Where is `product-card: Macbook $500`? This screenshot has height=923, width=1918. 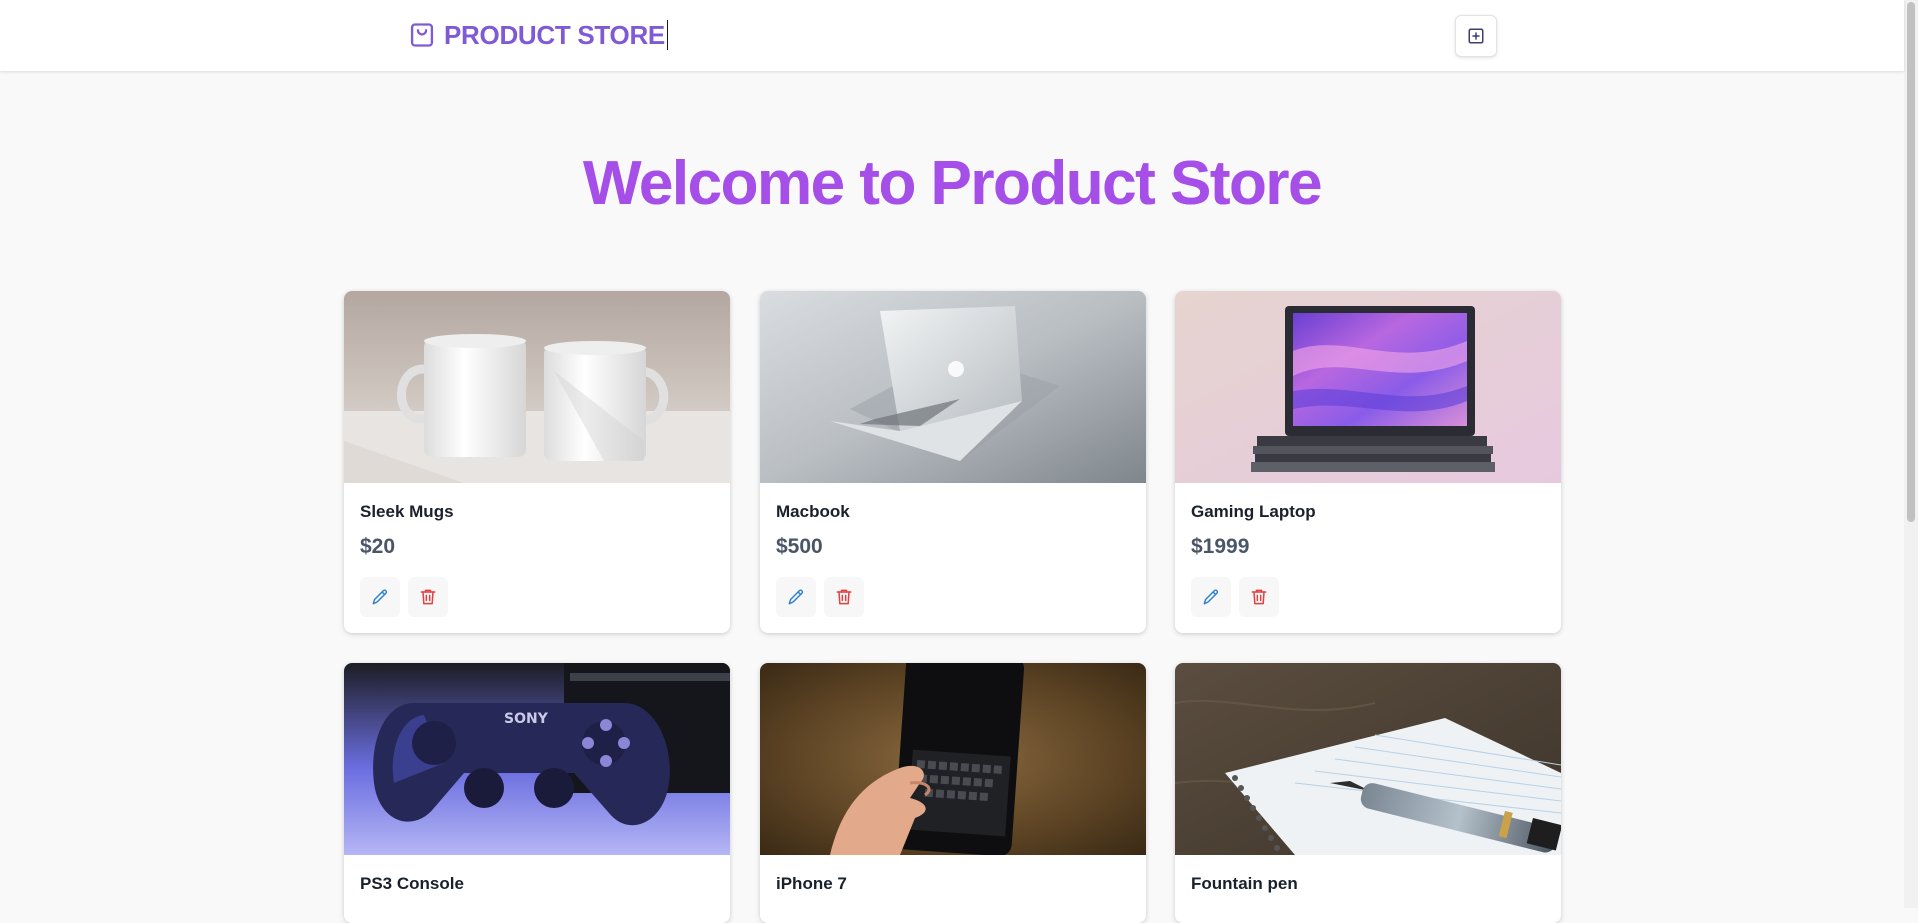
product-card: Macbook $500 is located at coordinates (953, 462).